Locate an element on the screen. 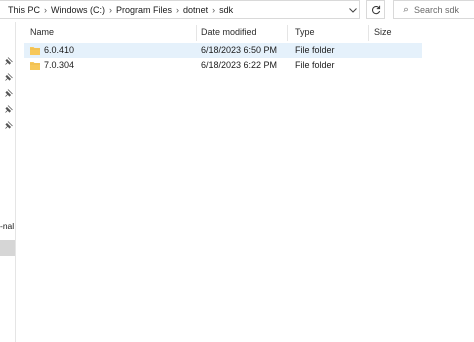 The image size is (474, 342). file-name: 7.0.304 is located at coordinates (59, 65).